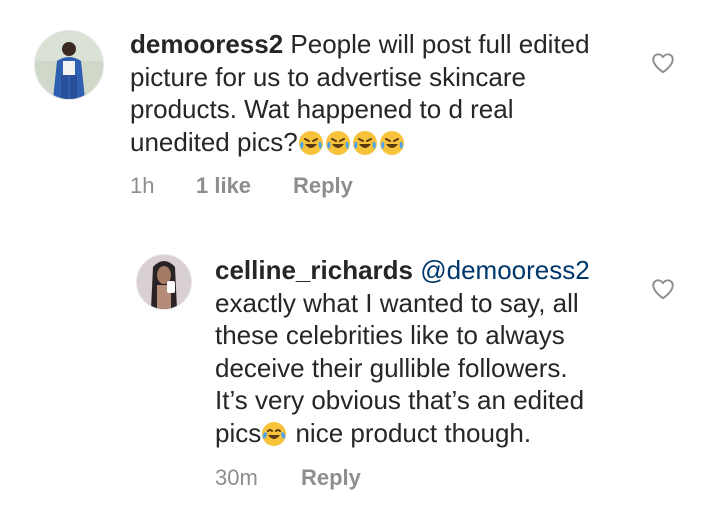 The width and height of the screenshot is (720, 528). What do you see at coordinates (236, 477) in the screenshot?
I see `reply-timestamp: 30m` at bounding box center [236, 477].